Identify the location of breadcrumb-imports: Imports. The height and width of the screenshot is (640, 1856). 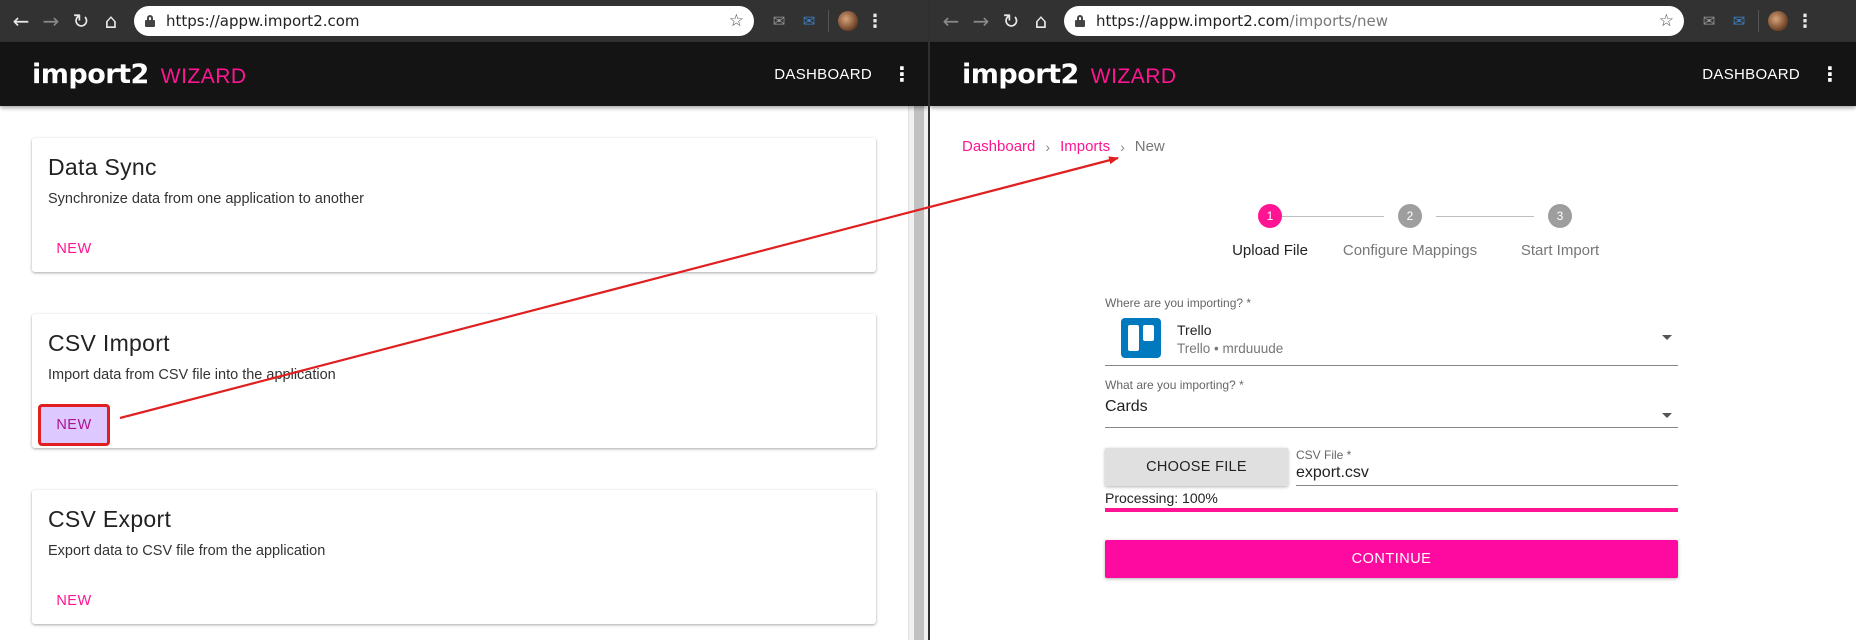
(1085, 146).